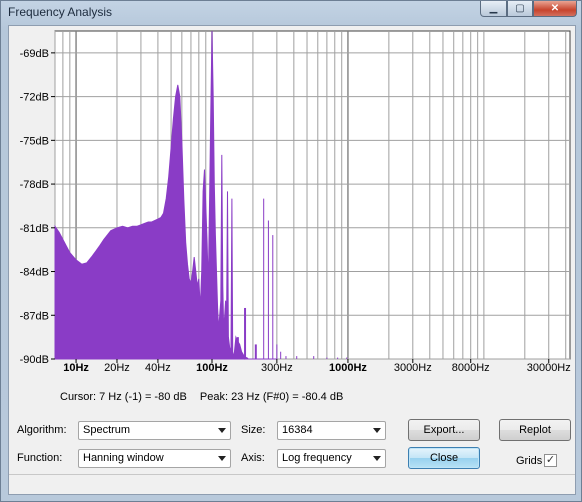 The width and height of the screenshot is (582, 502). Describe the element at coordinates (549, 366) in the screenshot. I see `x-tick-label: 30000Hz` at that location.